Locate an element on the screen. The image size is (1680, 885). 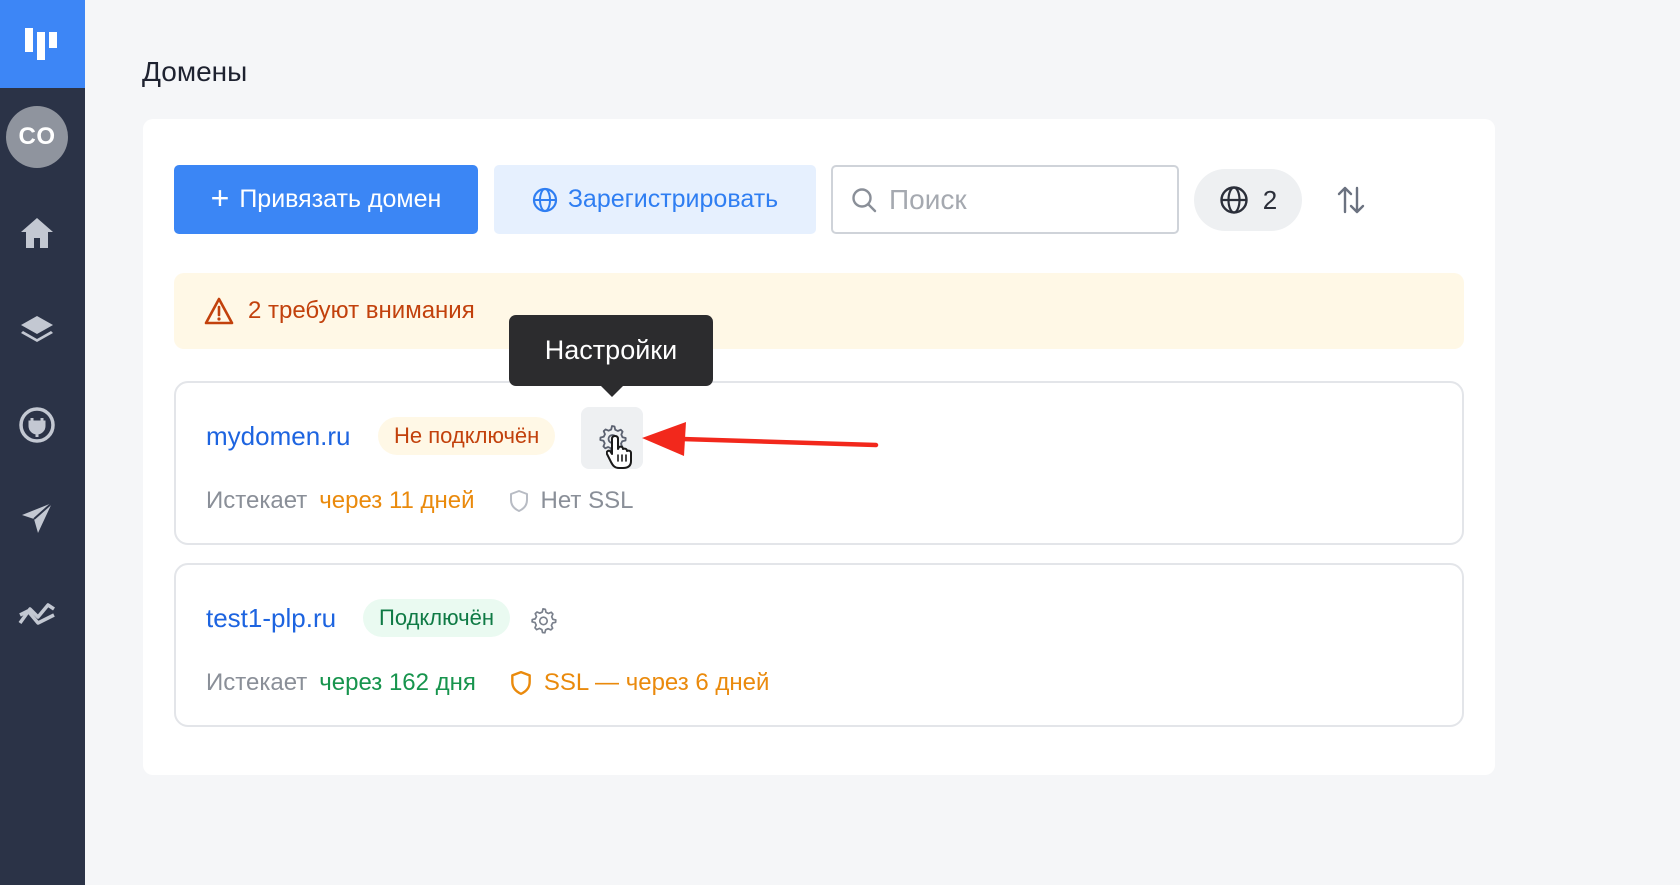
search-icon is located at coordinates (864, 199).